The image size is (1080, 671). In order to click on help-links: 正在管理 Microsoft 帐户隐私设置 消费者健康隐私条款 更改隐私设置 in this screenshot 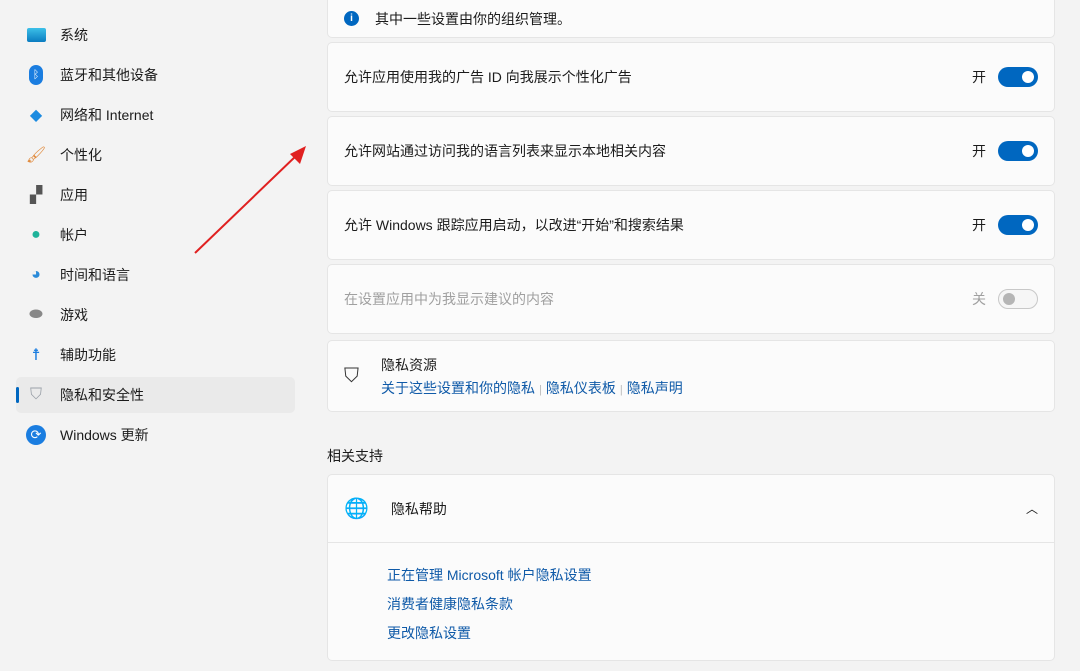, I will do `click(691, 601)`.